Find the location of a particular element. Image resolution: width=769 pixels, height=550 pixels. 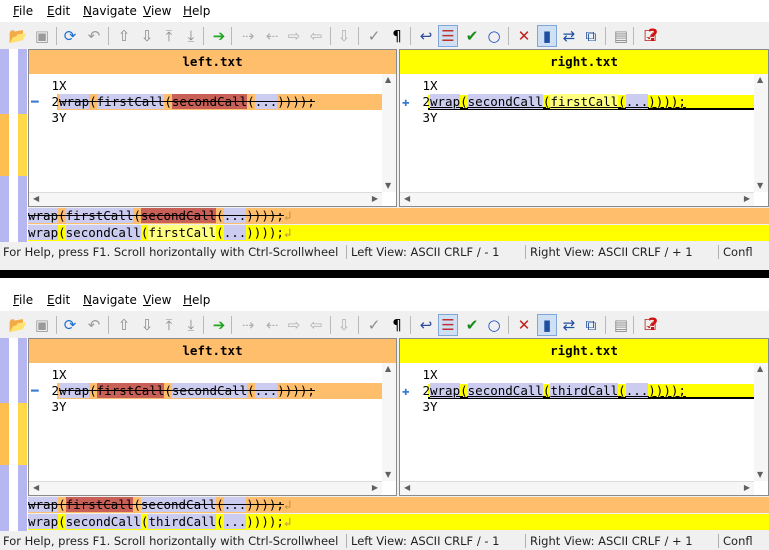

line-number: 3 is located at coordinates (426, 117).